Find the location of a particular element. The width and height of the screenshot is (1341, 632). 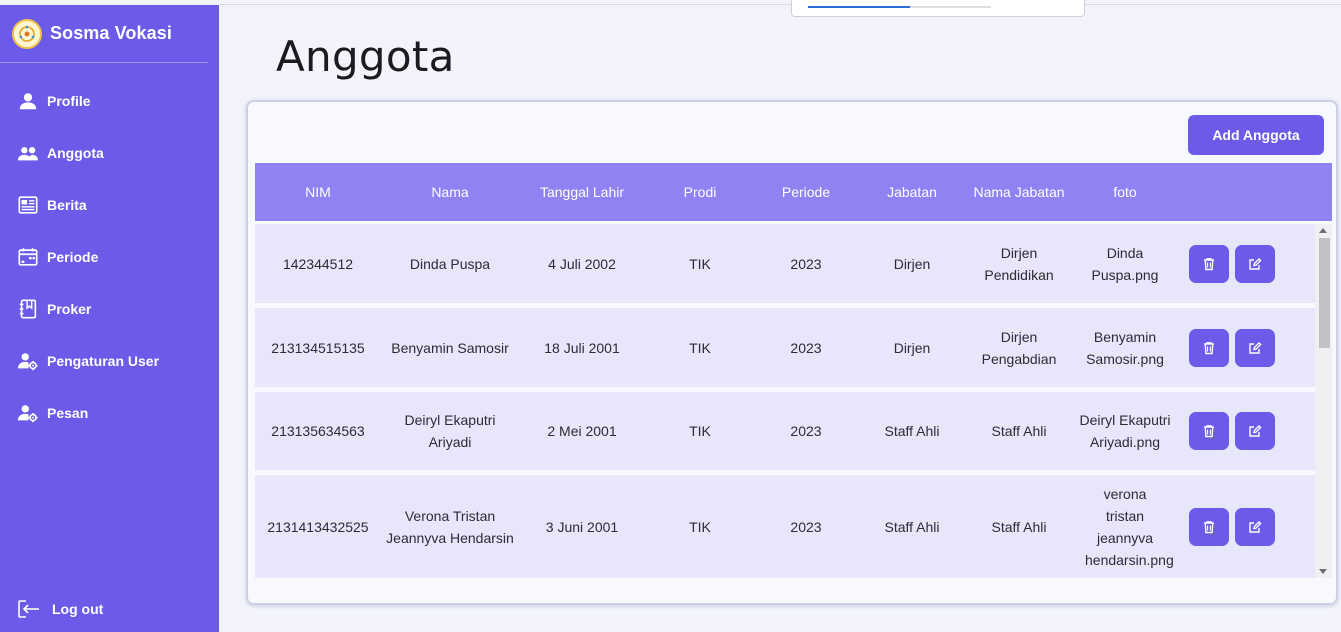

logout-label: Log out is located at coordinates (78, 609).